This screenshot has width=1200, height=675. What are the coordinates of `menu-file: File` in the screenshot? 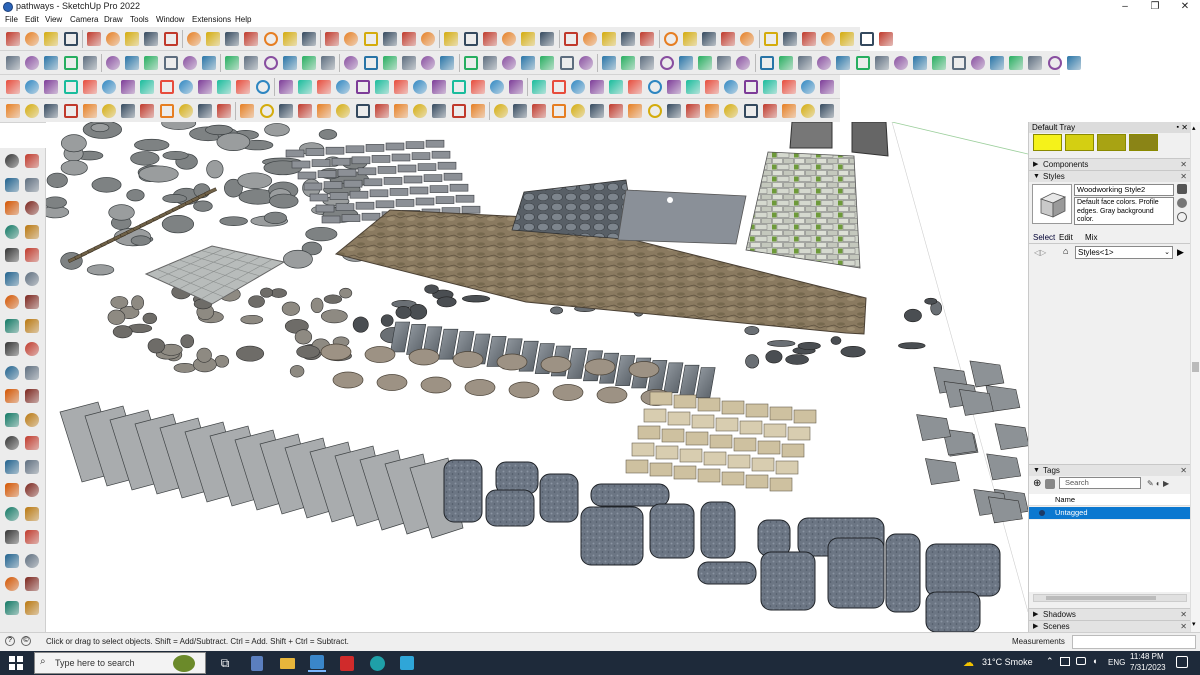 It's located at (11, 19).